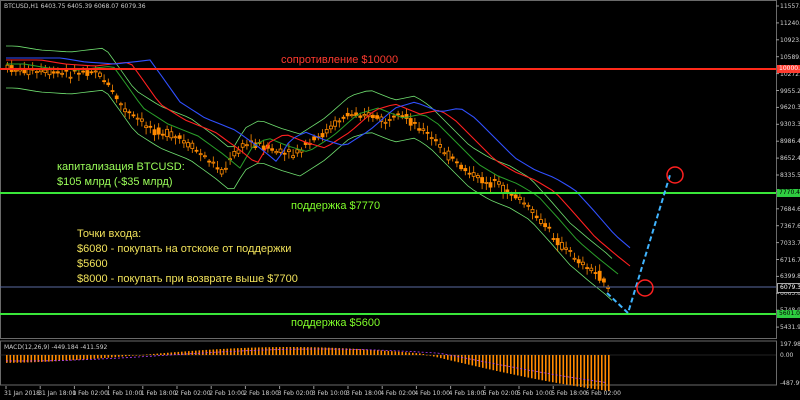 This screenshot has height=400, width=800. Describe the element at coordinates (787, 355) in the screenshot. I see `macd-axis-label: 0.00` at that location.